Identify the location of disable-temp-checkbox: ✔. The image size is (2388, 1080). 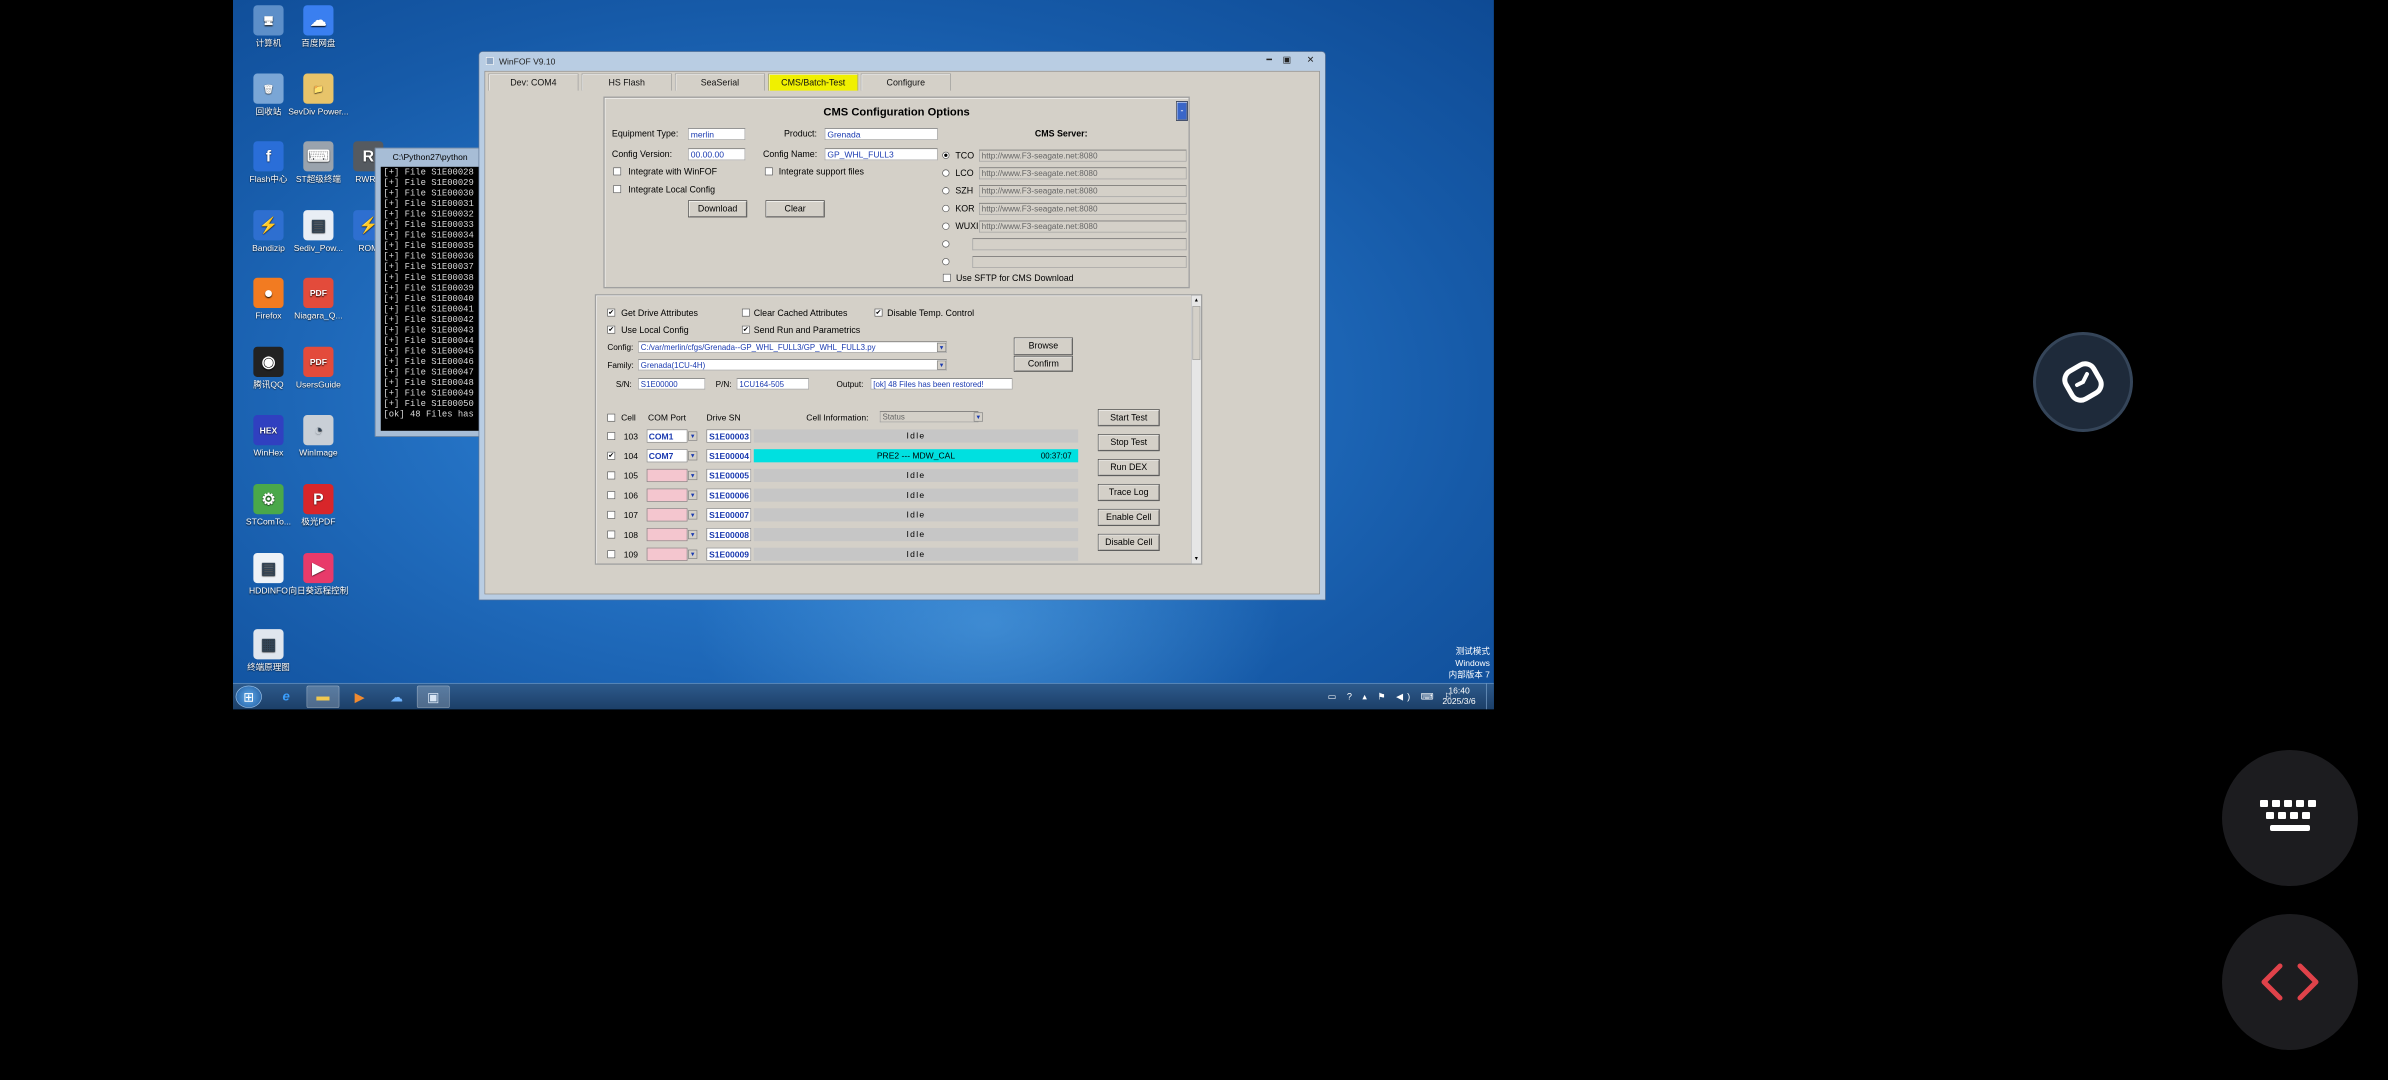
(878, 312).